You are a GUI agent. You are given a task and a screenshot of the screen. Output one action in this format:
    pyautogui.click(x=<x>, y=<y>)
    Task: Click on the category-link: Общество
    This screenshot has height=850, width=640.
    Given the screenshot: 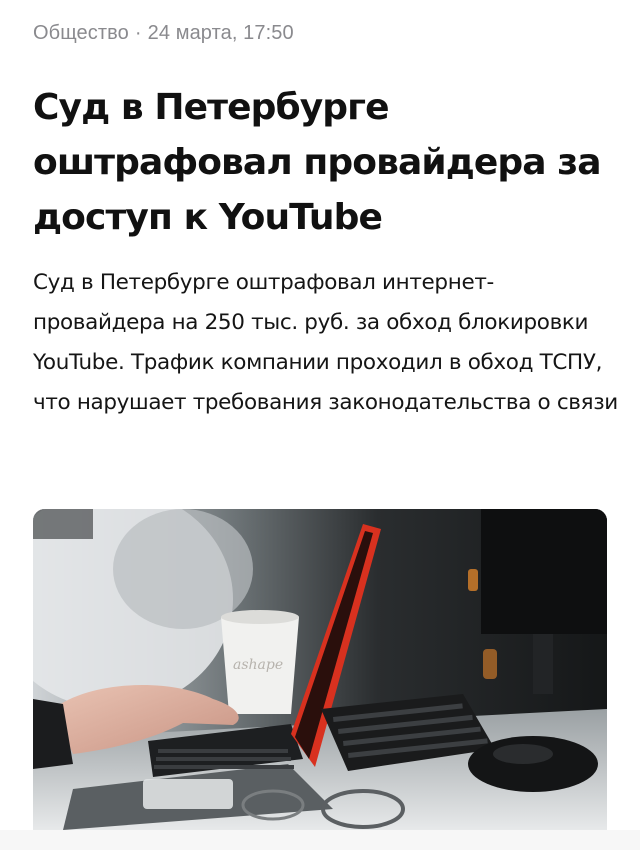 What is the action you would take?
    pyautogui.click(x=81, y=33)
    